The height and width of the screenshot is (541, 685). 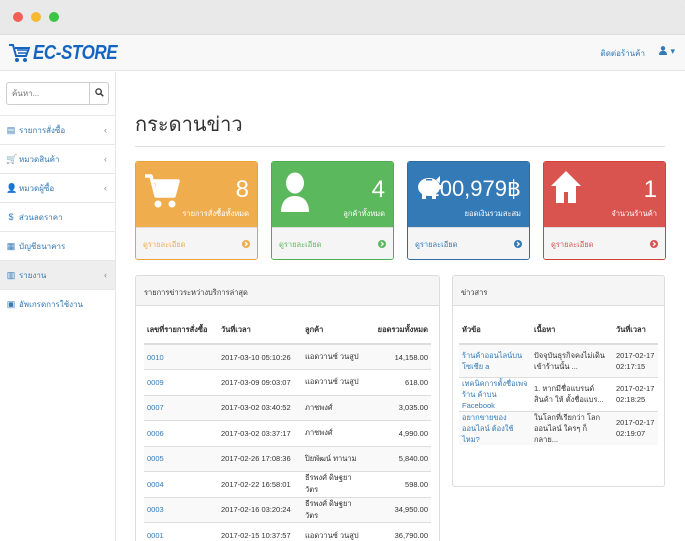 What do you see at coordinates (334, 433) in the screenshot?
I see `customer-name: ภาชพงศ์` at bounding box center [334, 433].